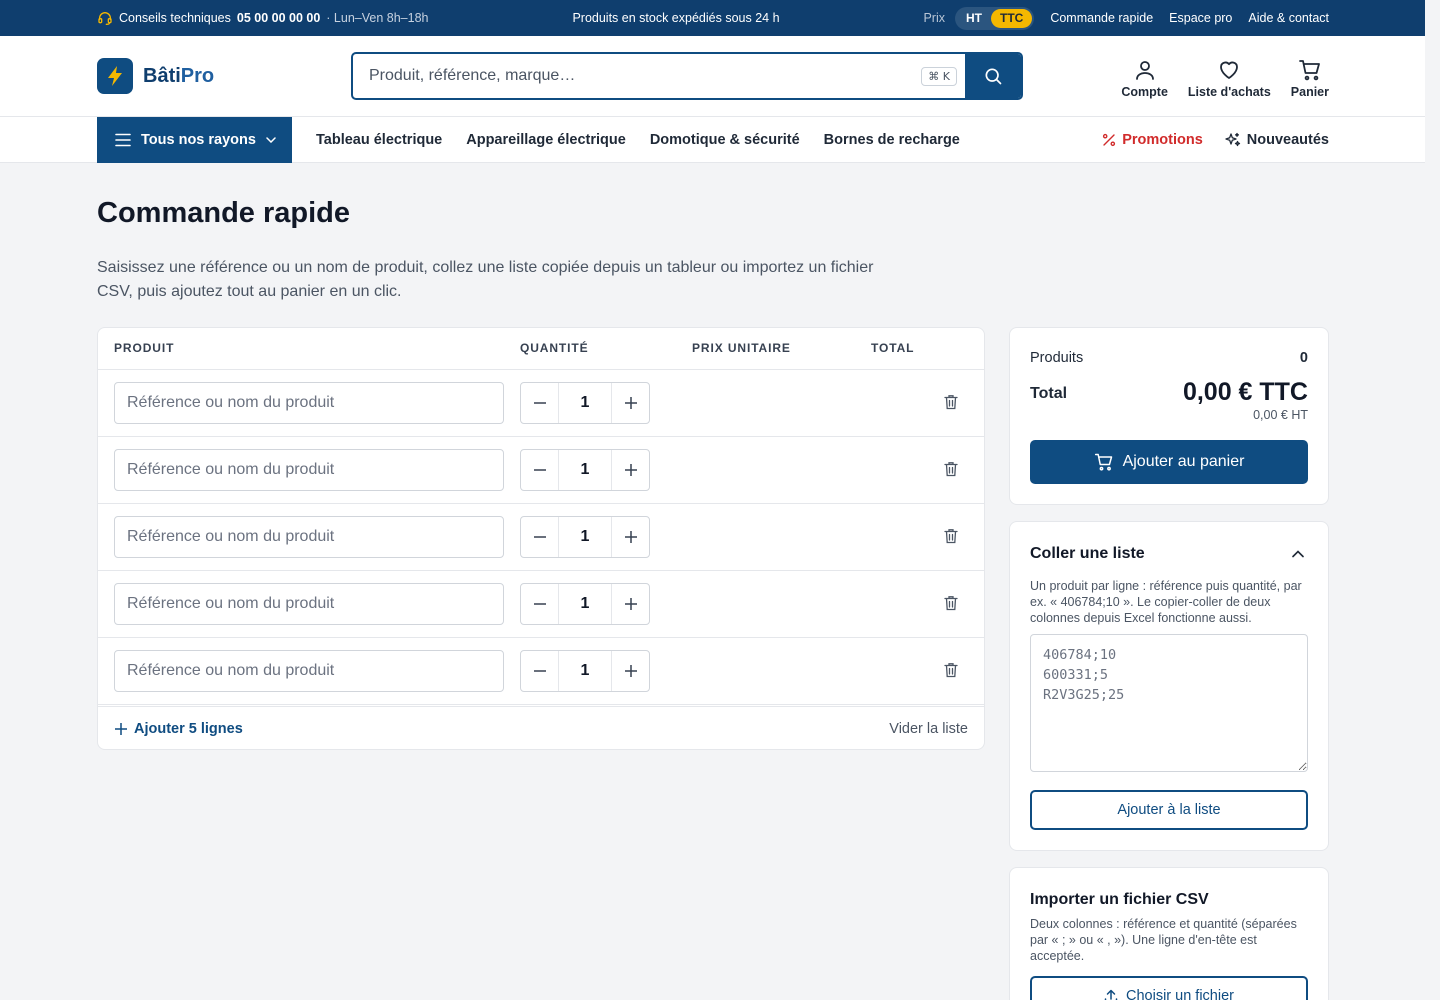  I want to click on search-input, so click(637, 76).